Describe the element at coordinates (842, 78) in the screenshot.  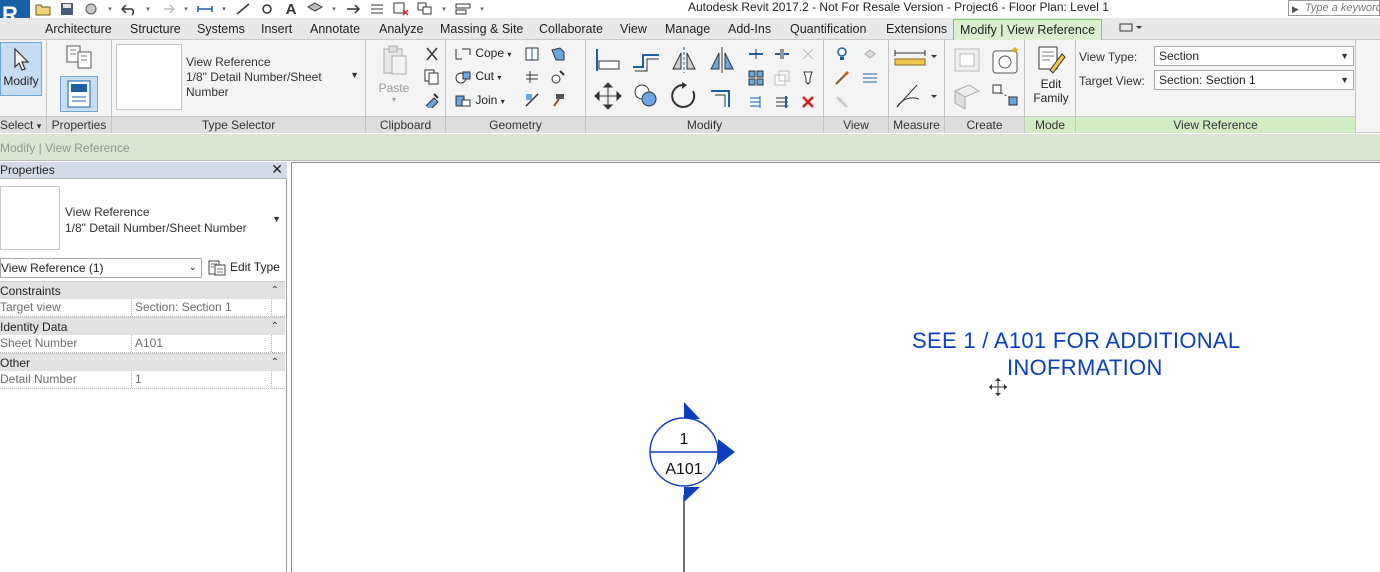
I see `override-graphics-icon` at that location.